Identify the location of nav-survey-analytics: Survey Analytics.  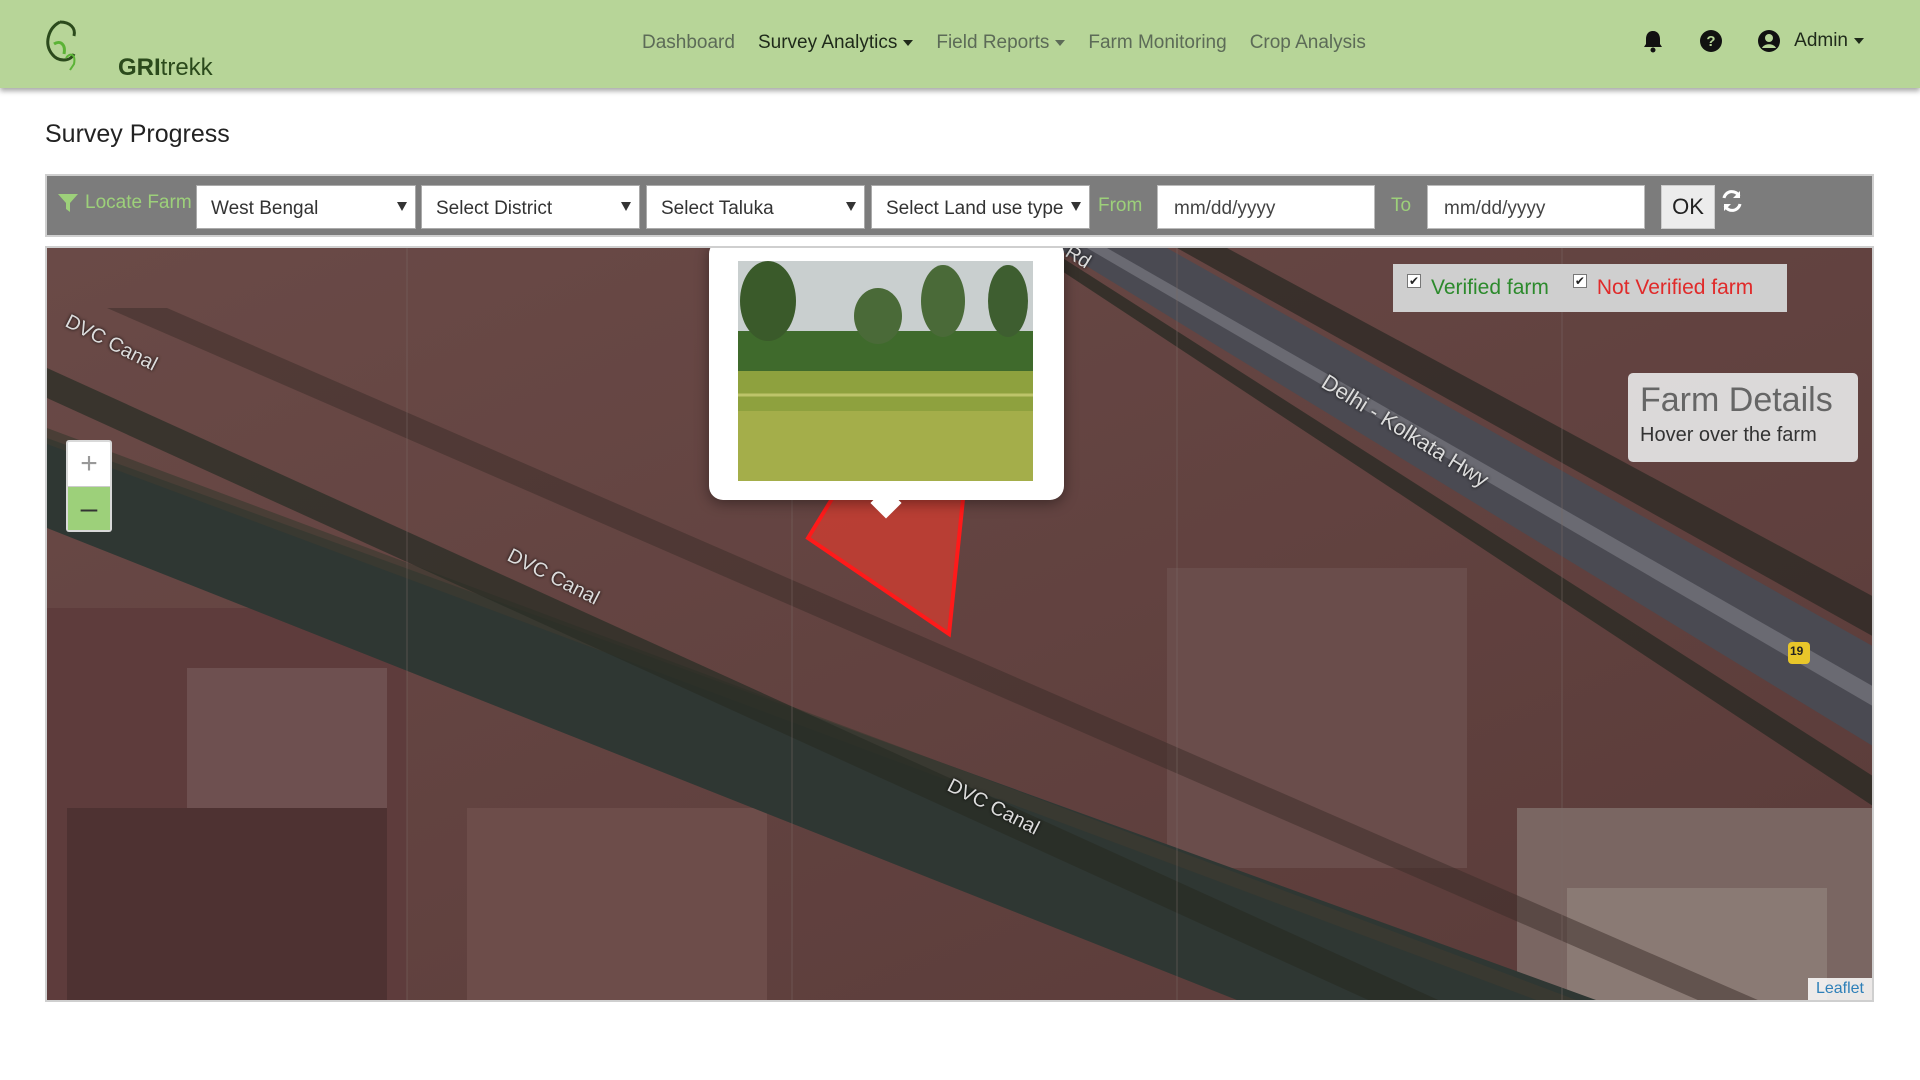
(836, 43).